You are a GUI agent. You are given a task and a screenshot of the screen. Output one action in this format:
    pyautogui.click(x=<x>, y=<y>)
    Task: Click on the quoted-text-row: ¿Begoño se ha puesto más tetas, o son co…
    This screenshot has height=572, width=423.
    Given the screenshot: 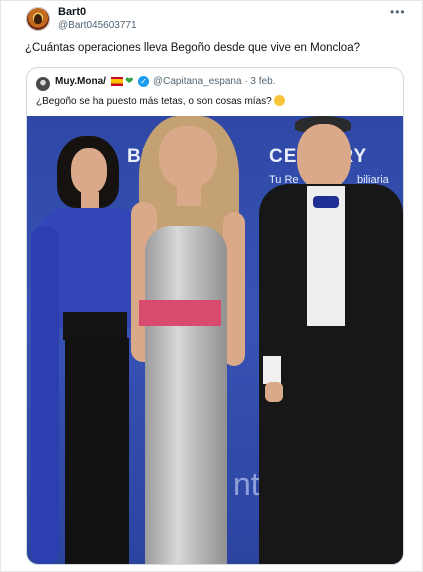 What is the action you would take?
    pyautogui.click(x=160, y=101)
    